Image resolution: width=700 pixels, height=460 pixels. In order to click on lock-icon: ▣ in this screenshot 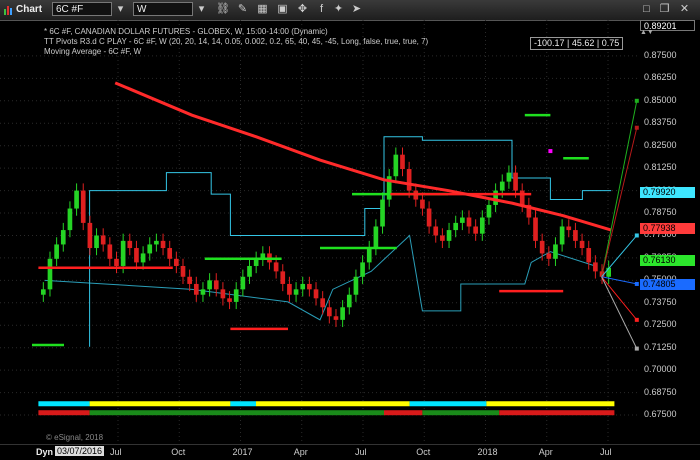, I will do `click(282, 9)`.